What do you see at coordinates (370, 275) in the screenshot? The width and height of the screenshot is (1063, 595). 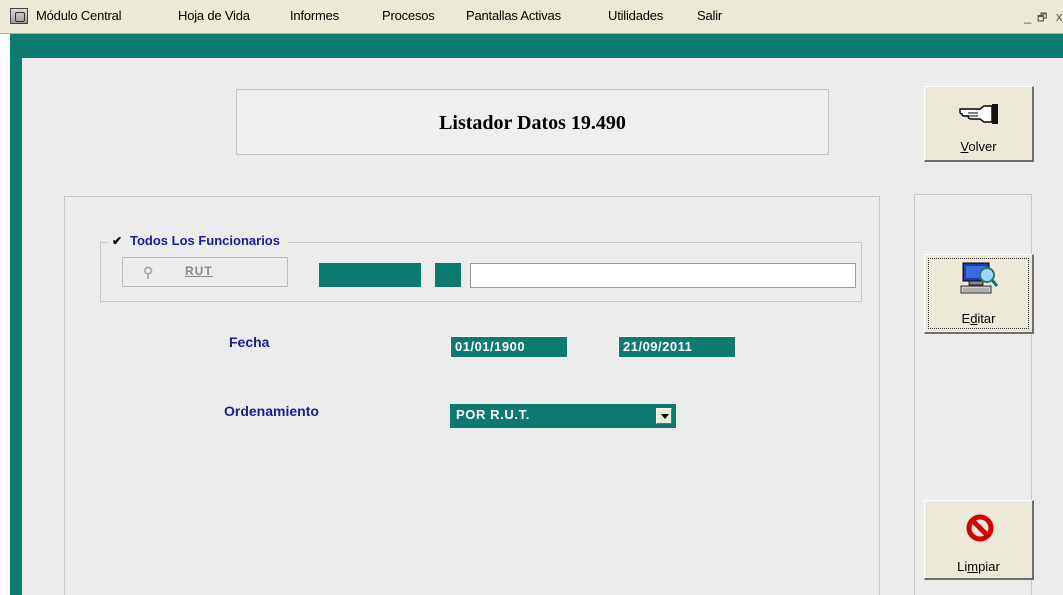 I see `rut-field` at bounding box center [370, 275].